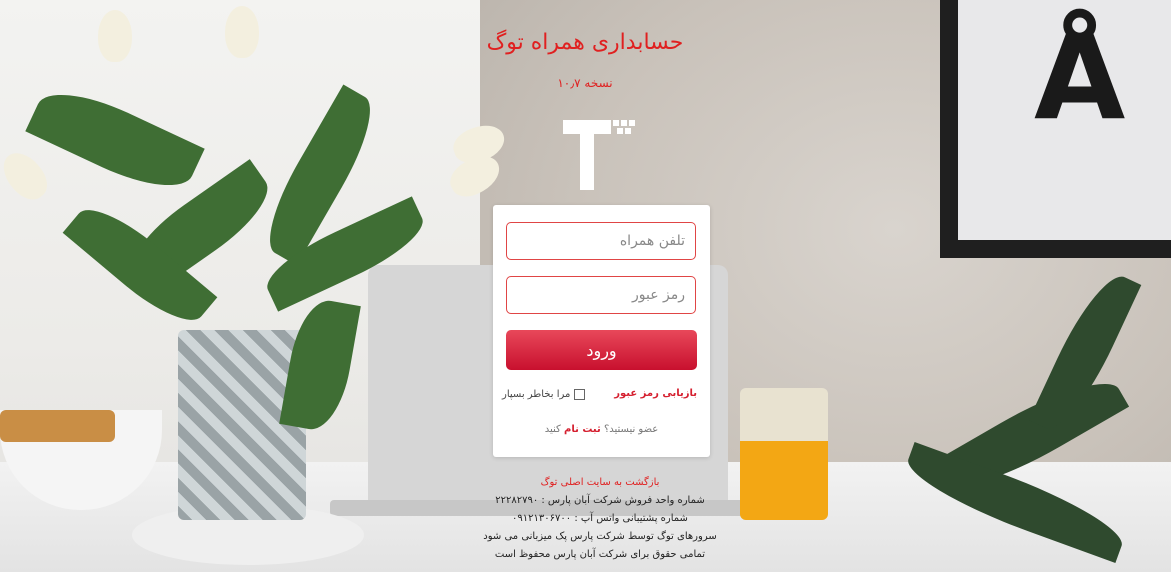  I want to click on app-title: حسابداری همراه توگ, so click(585, 42).